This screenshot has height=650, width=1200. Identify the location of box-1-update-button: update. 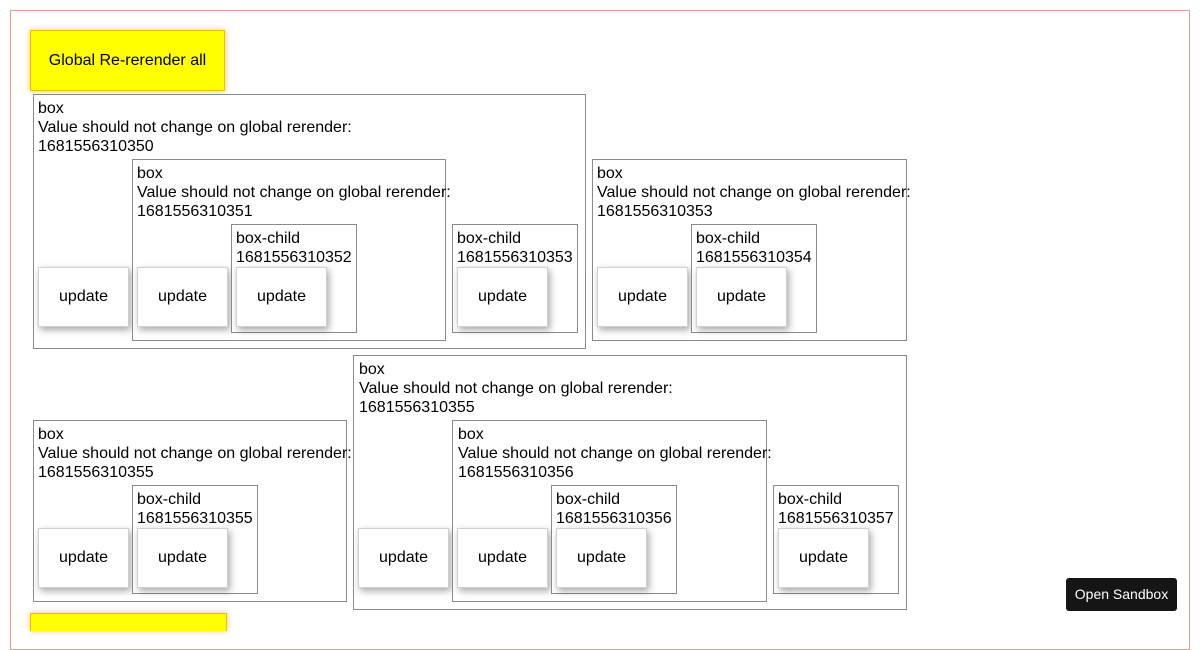
(83, 297).